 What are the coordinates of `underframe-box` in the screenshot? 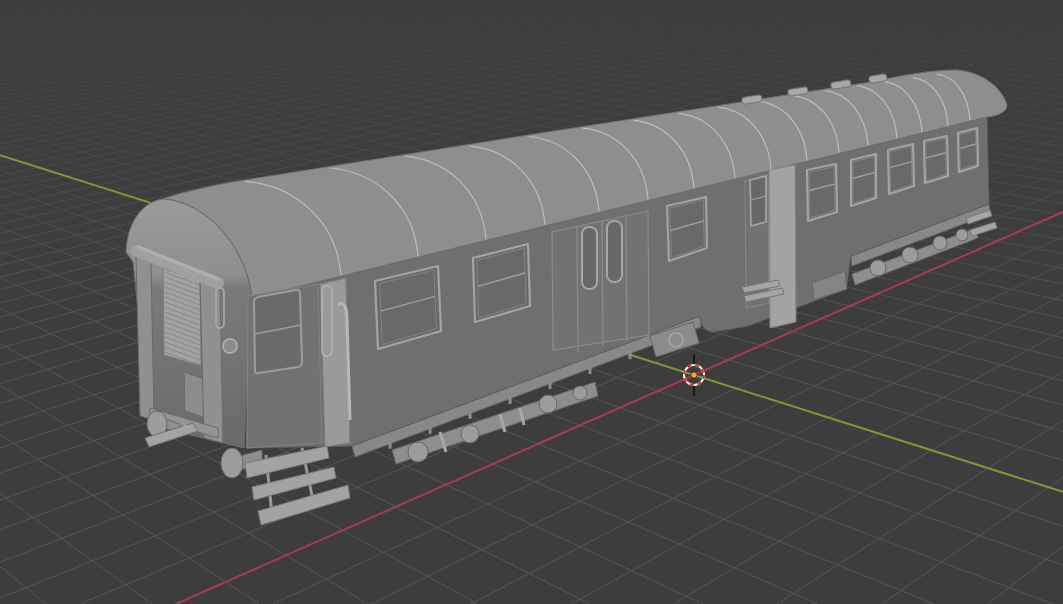 It's located at (829, 285).